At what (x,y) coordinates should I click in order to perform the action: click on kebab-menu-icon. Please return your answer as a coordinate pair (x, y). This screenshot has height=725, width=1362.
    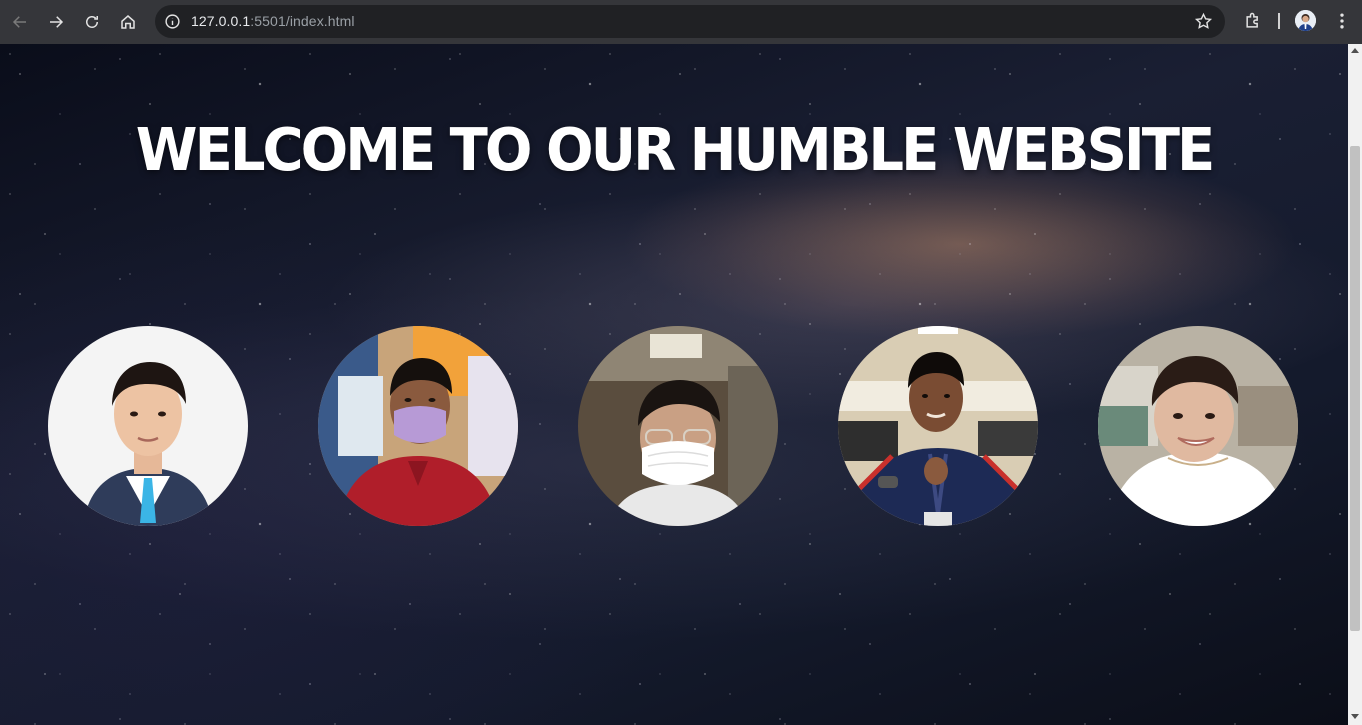
    Looking at the image, I should click on (1342, 21).